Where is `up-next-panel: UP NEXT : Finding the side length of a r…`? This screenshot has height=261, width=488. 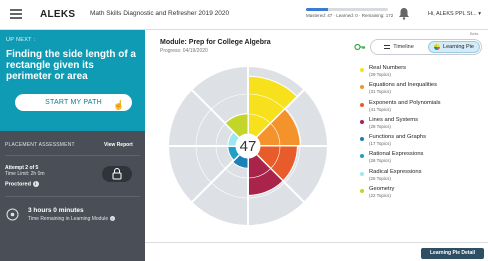
up-next-panel: UP NEXT : Finding the side length of a r… is located at coordinates (72, 80).